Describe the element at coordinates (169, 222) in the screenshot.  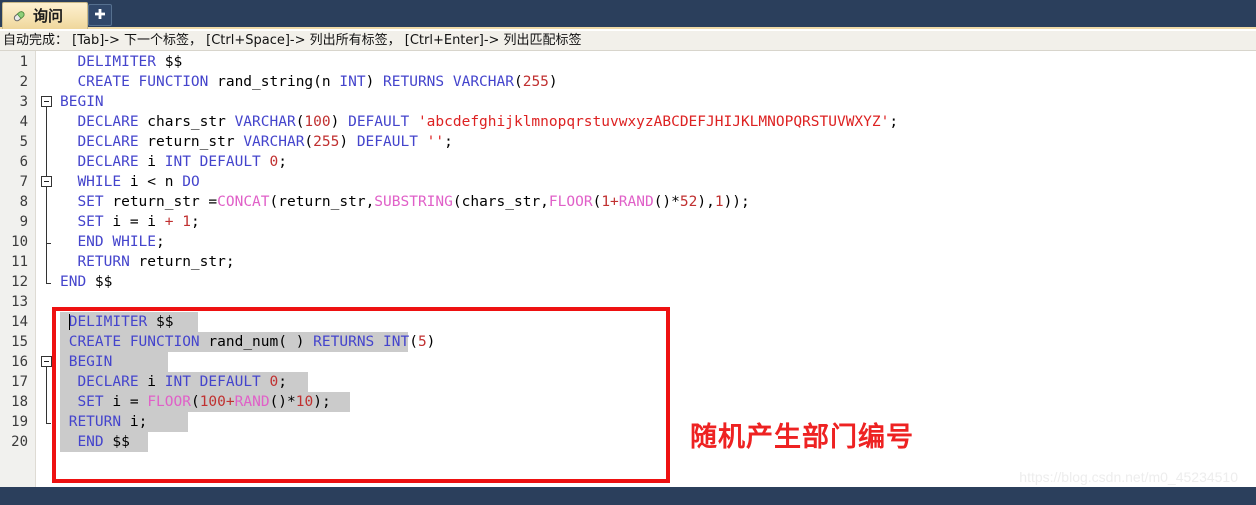
I see `code-token: +` at that location.